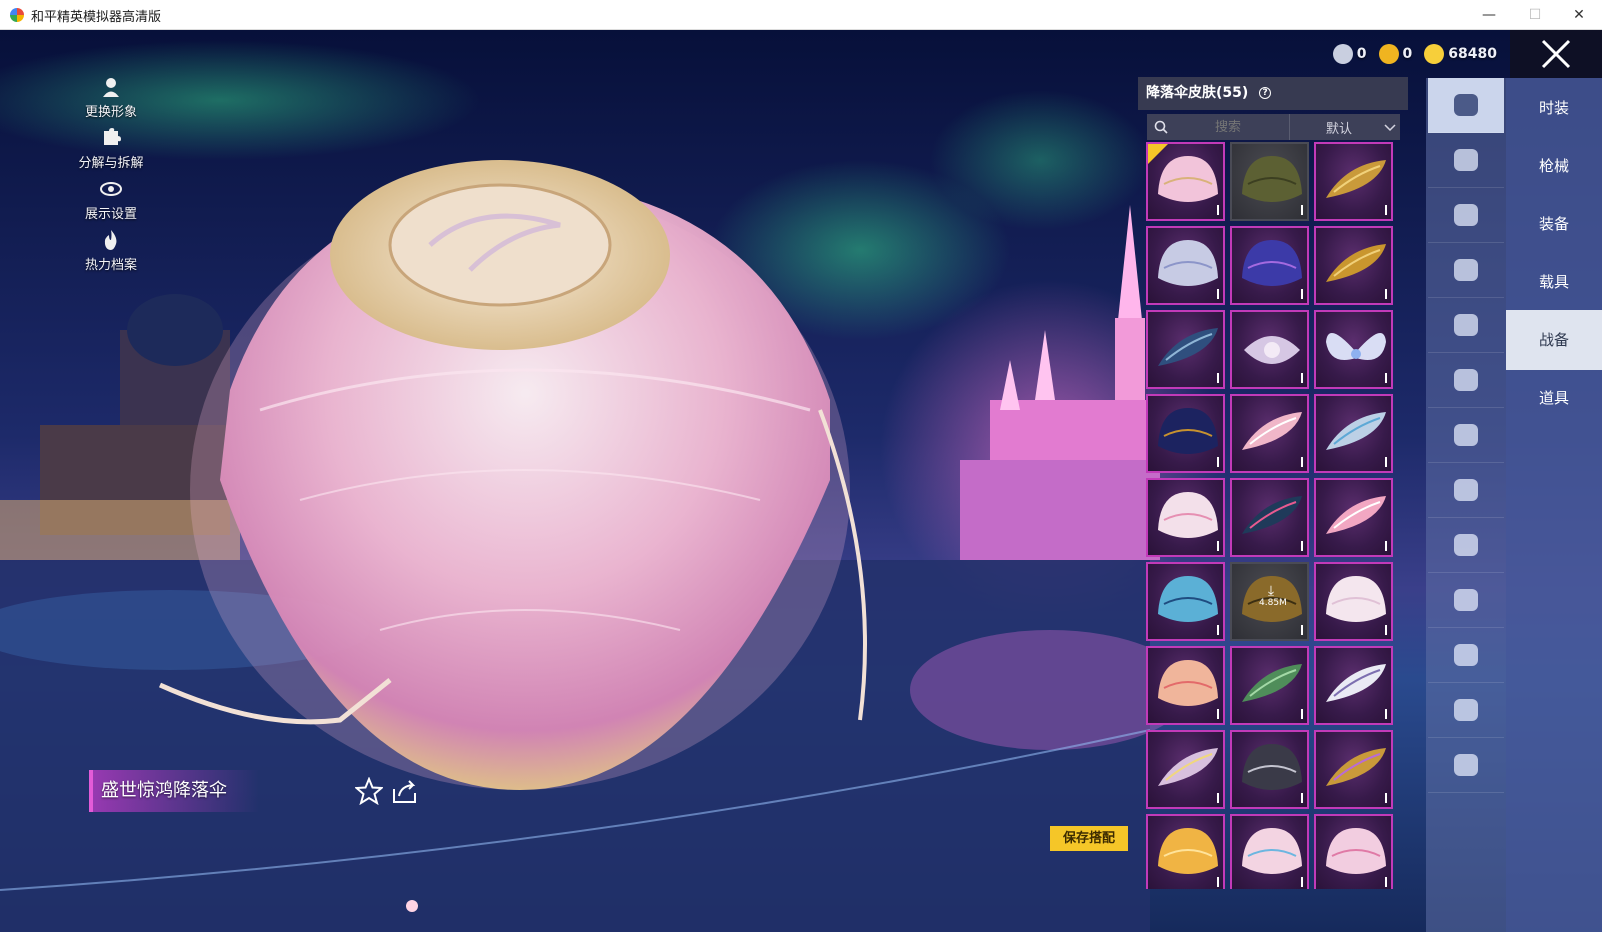  I want to click on download-size-label: 4.85M, so click(1273, 603).